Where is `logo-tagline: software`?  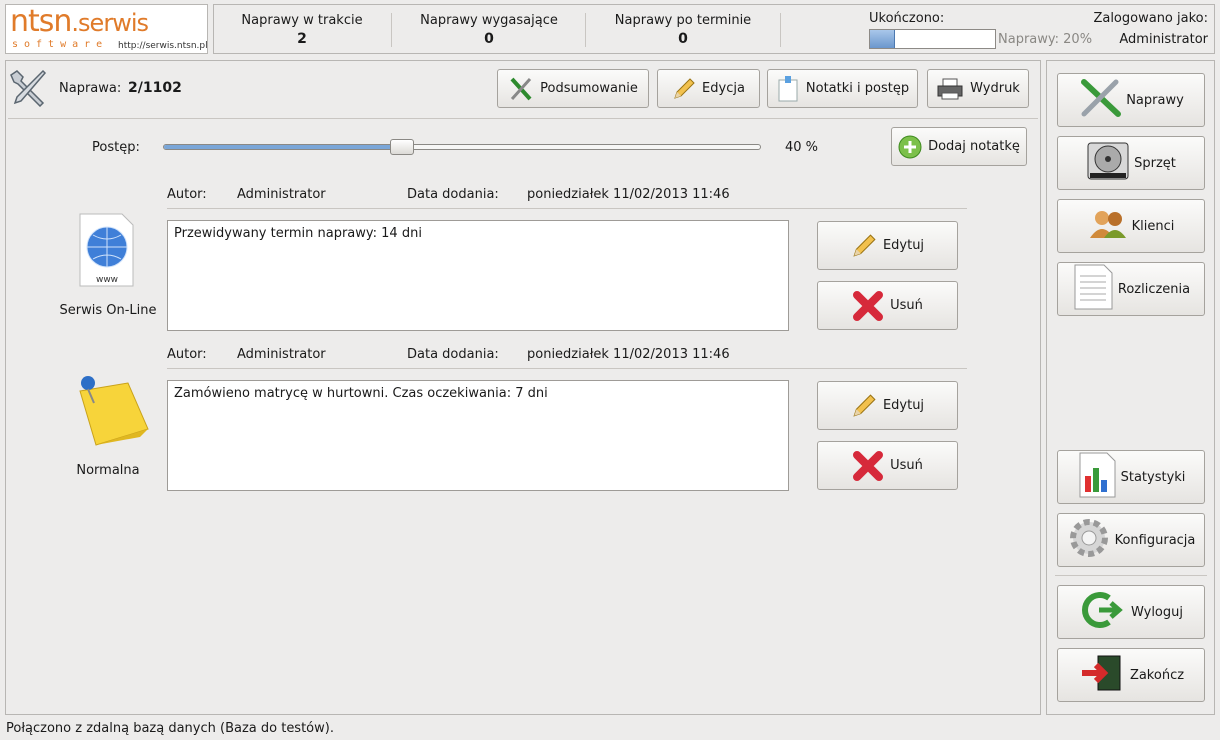
logo-tagline: software is located at coordinates (60, 44).